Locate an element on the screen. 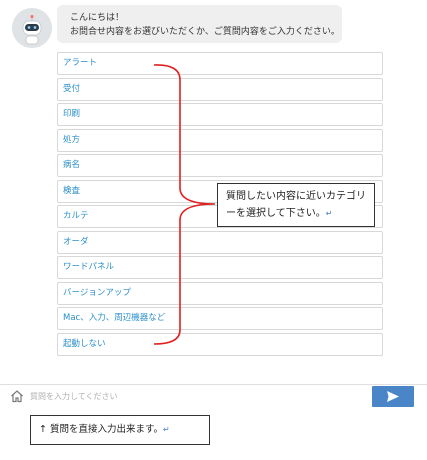 The width and height of the screenshot is (427, 460). category-print: 印刷 is located at coordinates (220, 114).